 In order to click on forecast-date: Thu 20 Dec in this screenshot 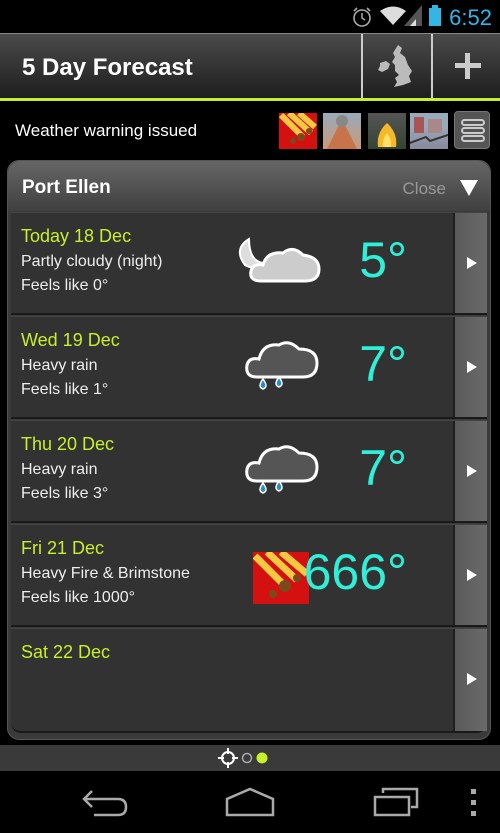, I will do `click(68, 444)`.